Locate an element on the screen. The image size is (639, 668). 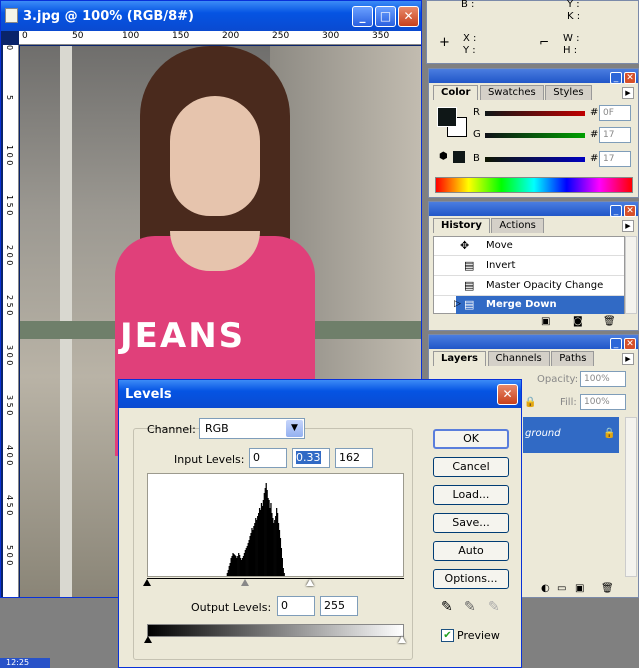
opacity-input: 100% is located at coordinates (603, 379).